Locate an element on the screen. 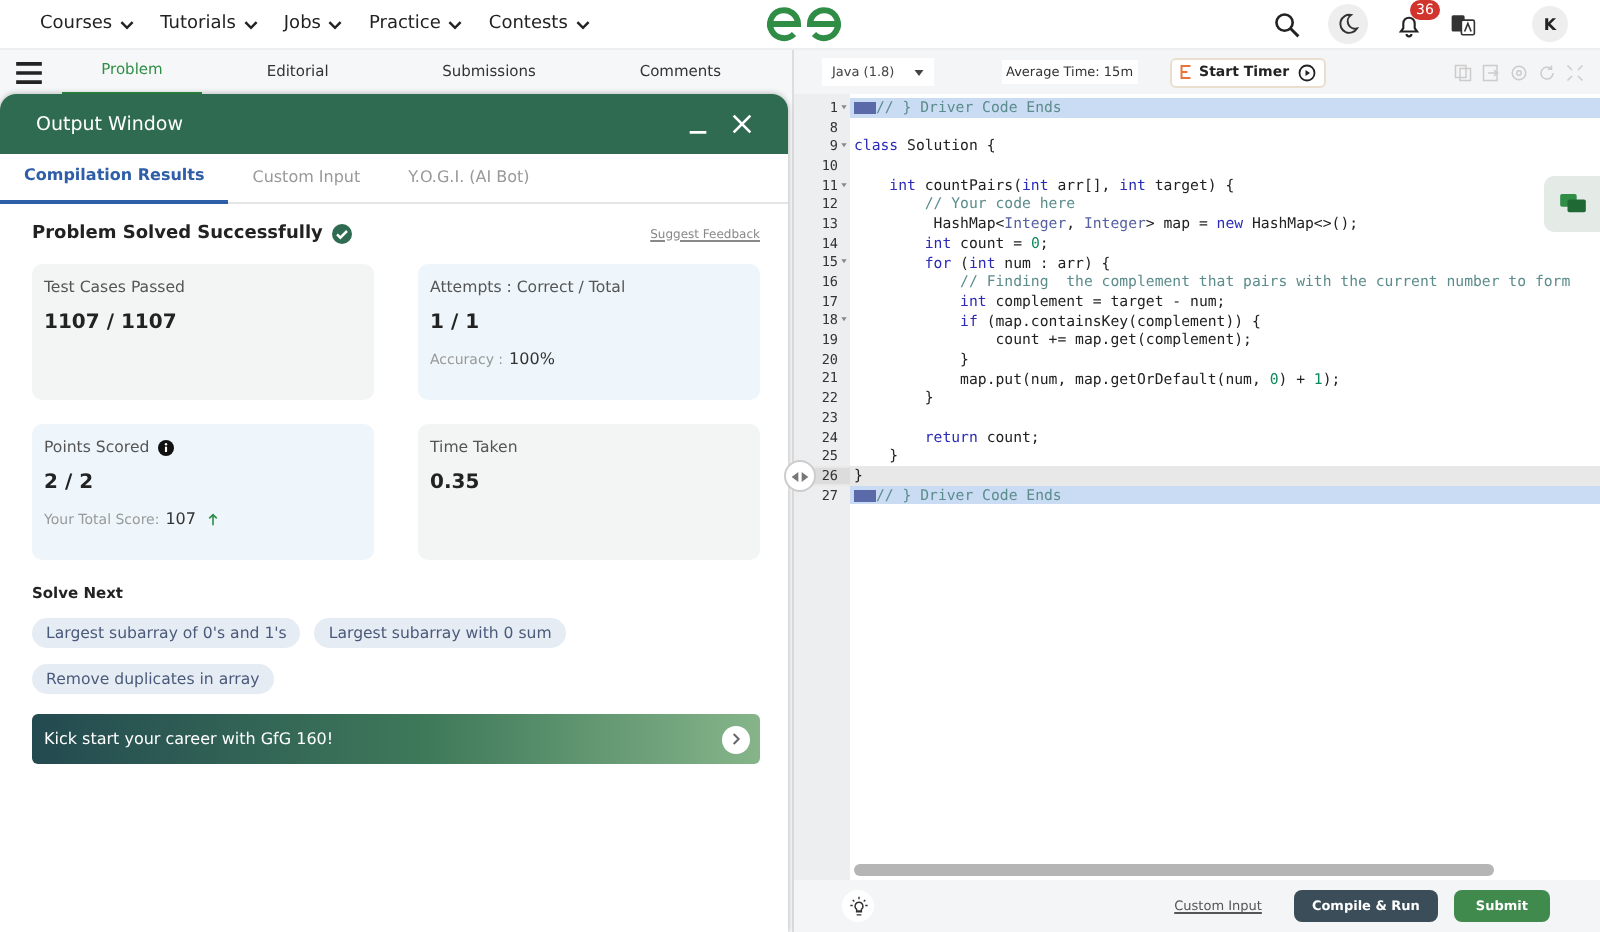 The image size is (1600, 932). stat-value: 1 / 1 is located at coordinates (455, 323).